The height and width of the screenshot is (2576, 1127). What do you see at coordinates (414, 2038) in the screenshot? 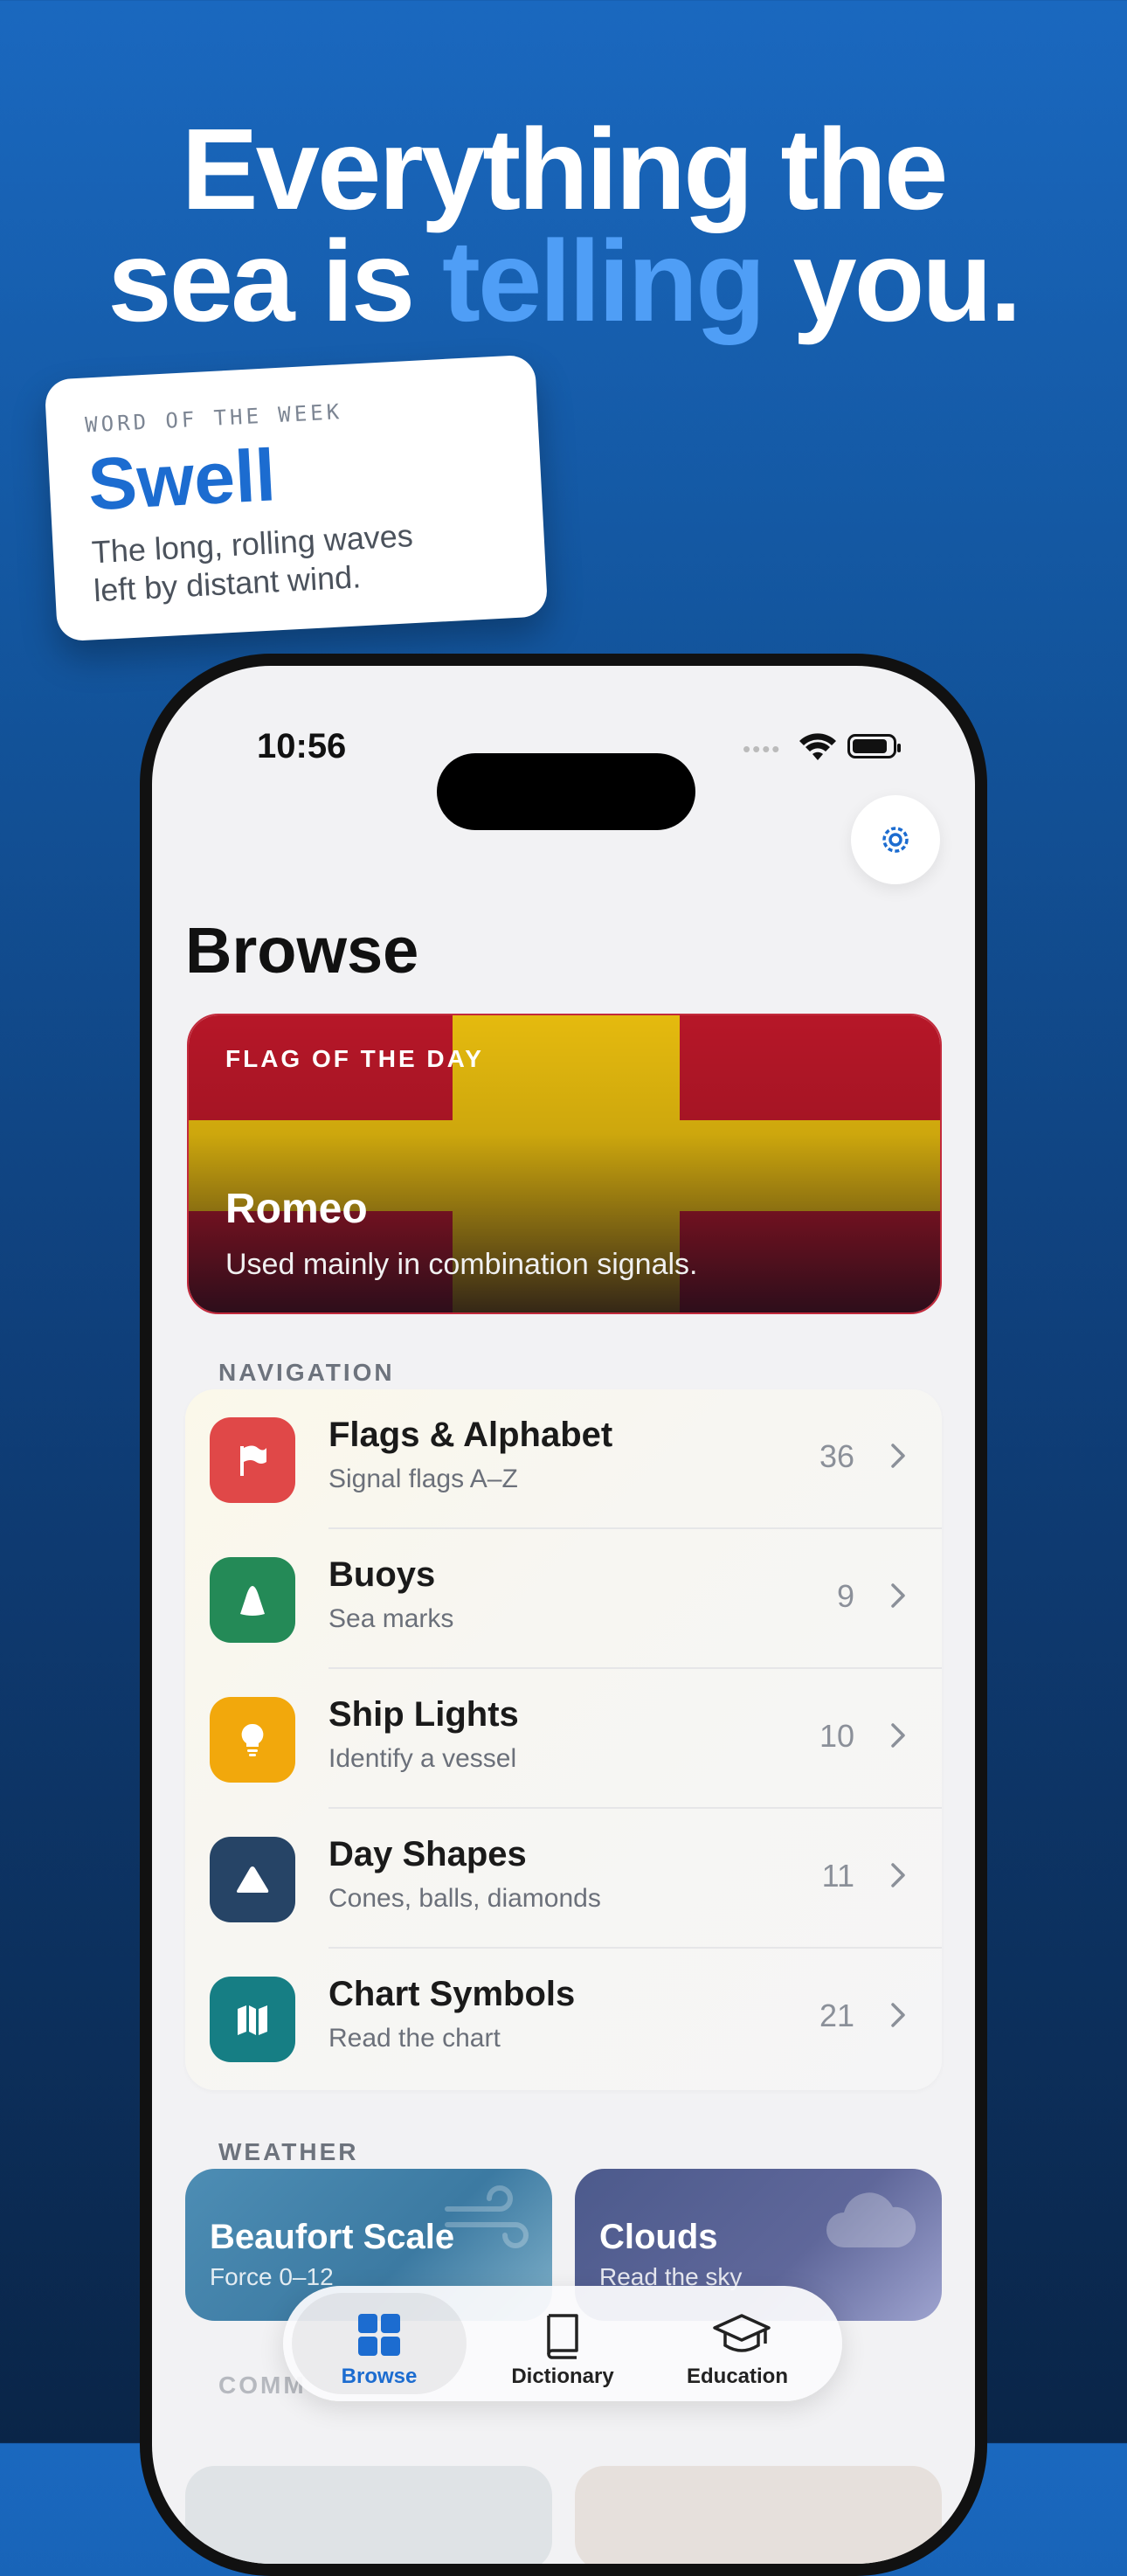
I see `list-item-subtitle: Read the chart` at bounding box center [414, 2038].